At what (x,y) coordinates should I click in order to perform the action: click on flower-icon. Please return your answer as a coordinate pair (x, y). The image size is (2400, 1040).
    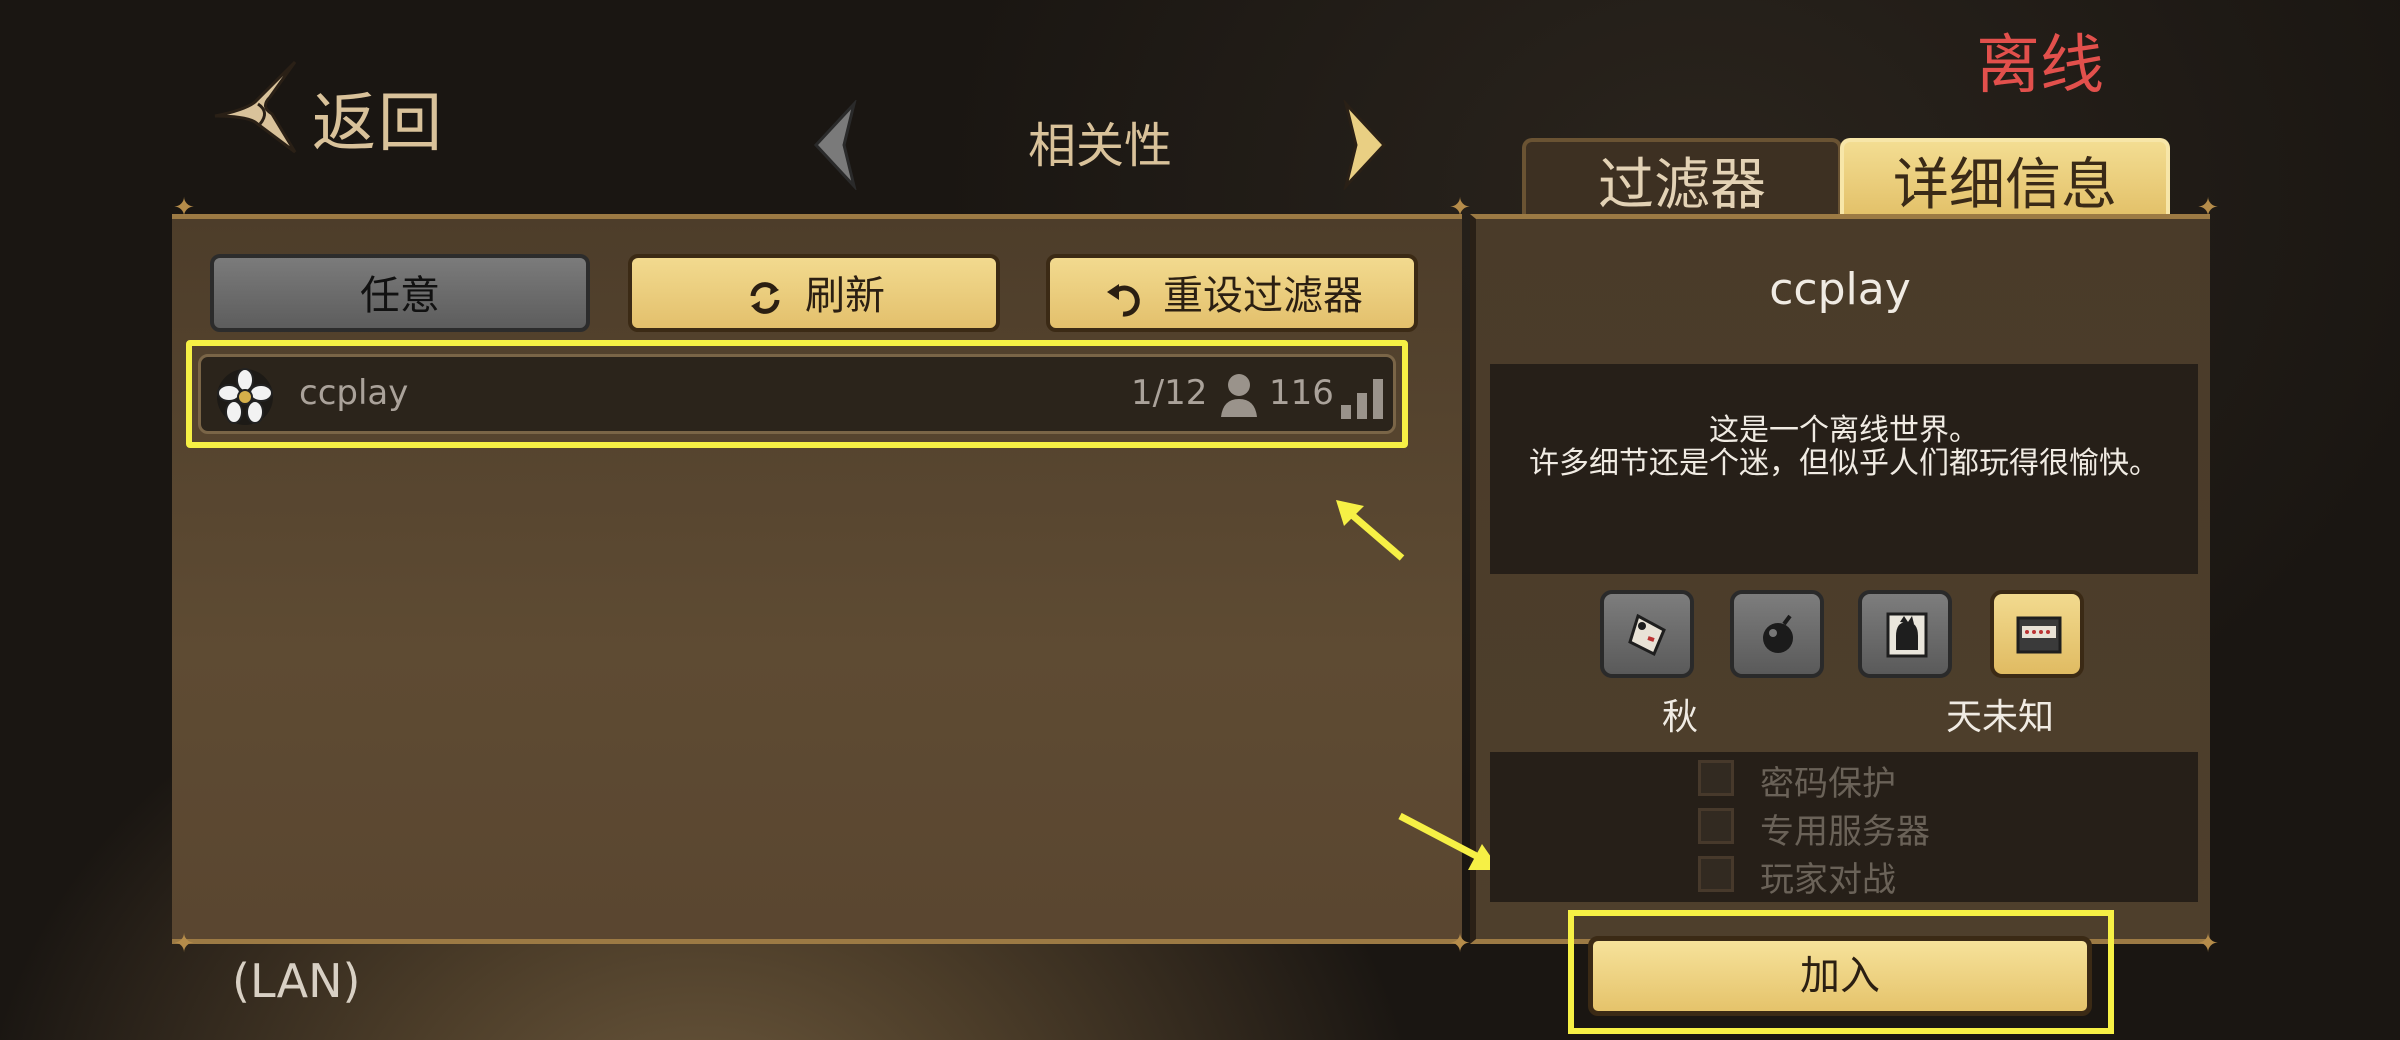
    Looking at the image, I should click on (245, 396).